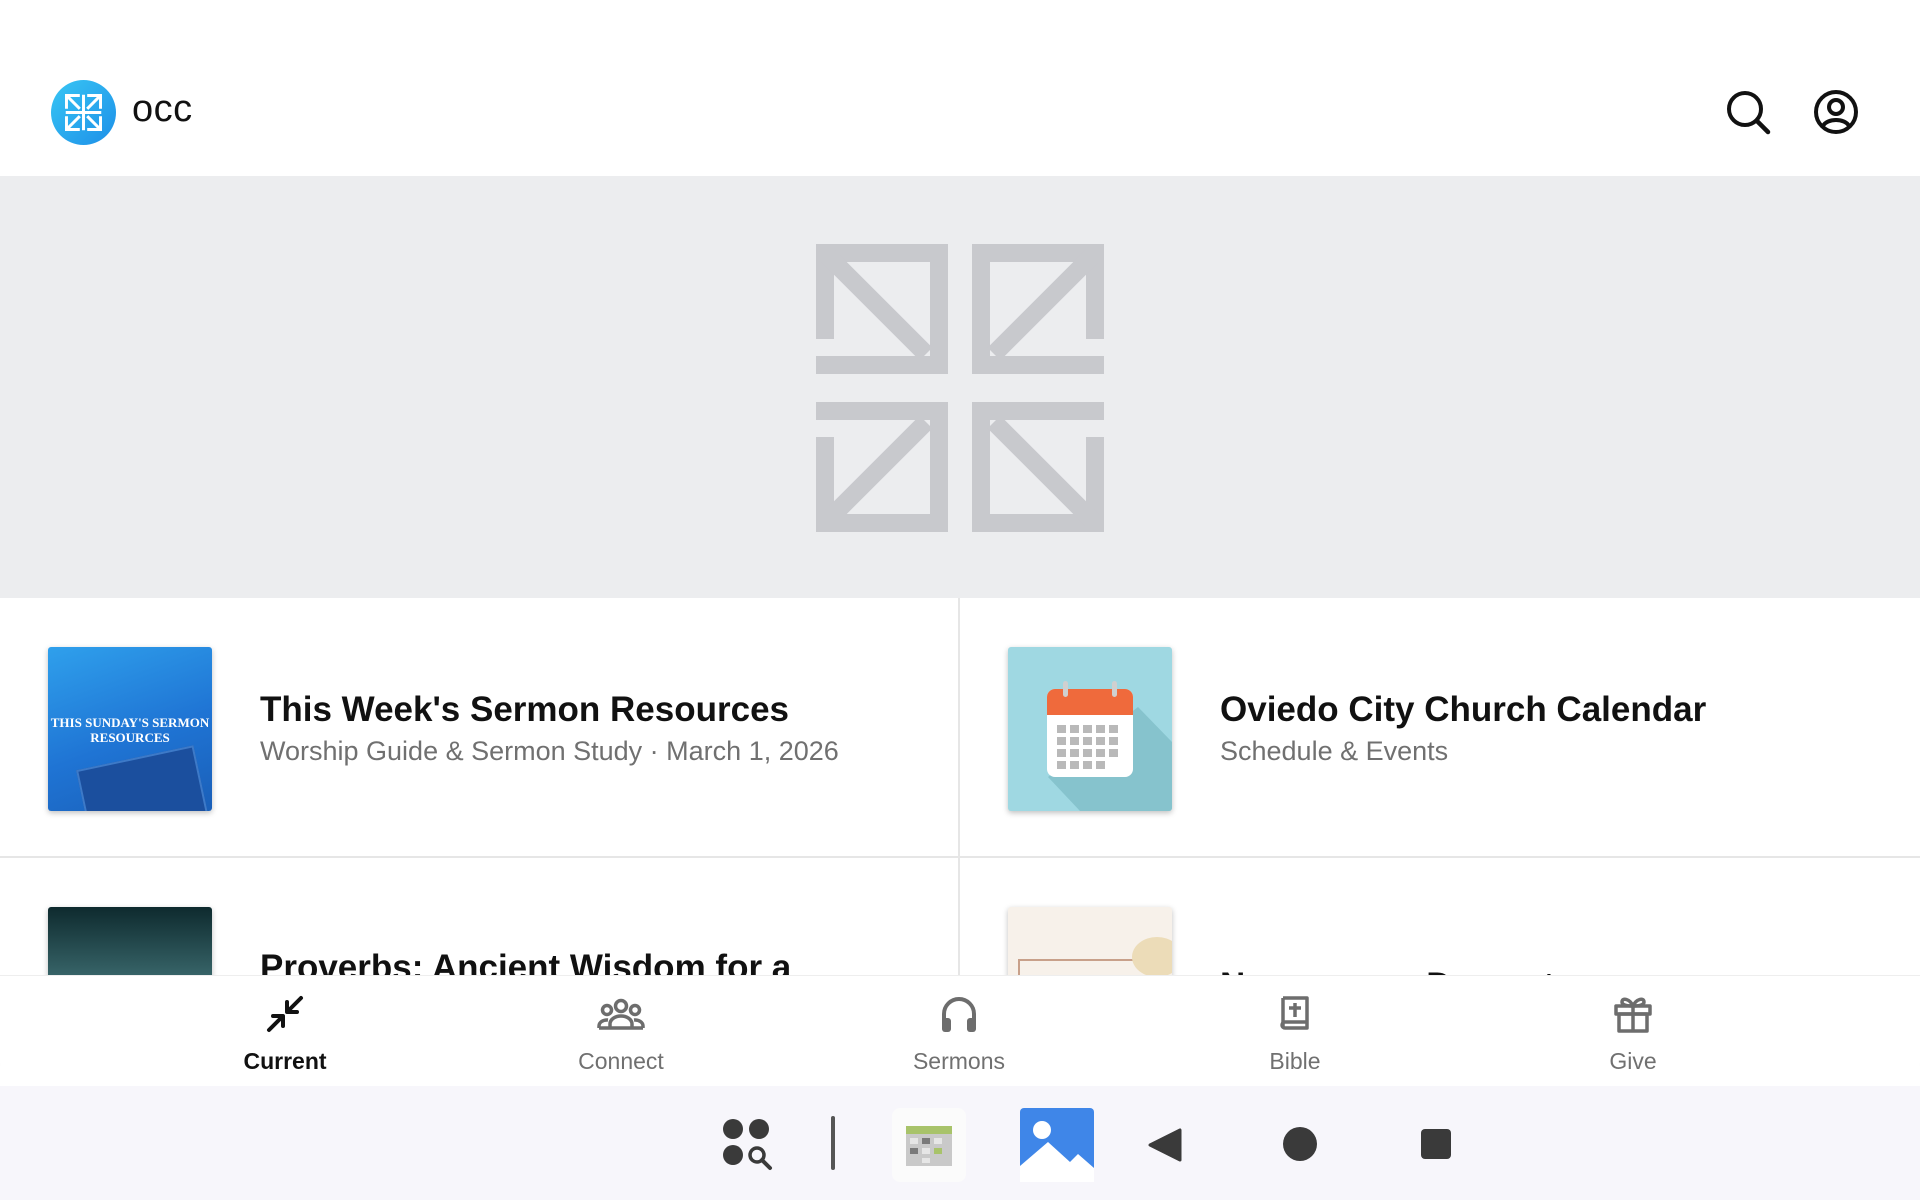 The height and width of the screenshot is (1200, 1920). I want to click on calendar-icon, so click(1109, 746).